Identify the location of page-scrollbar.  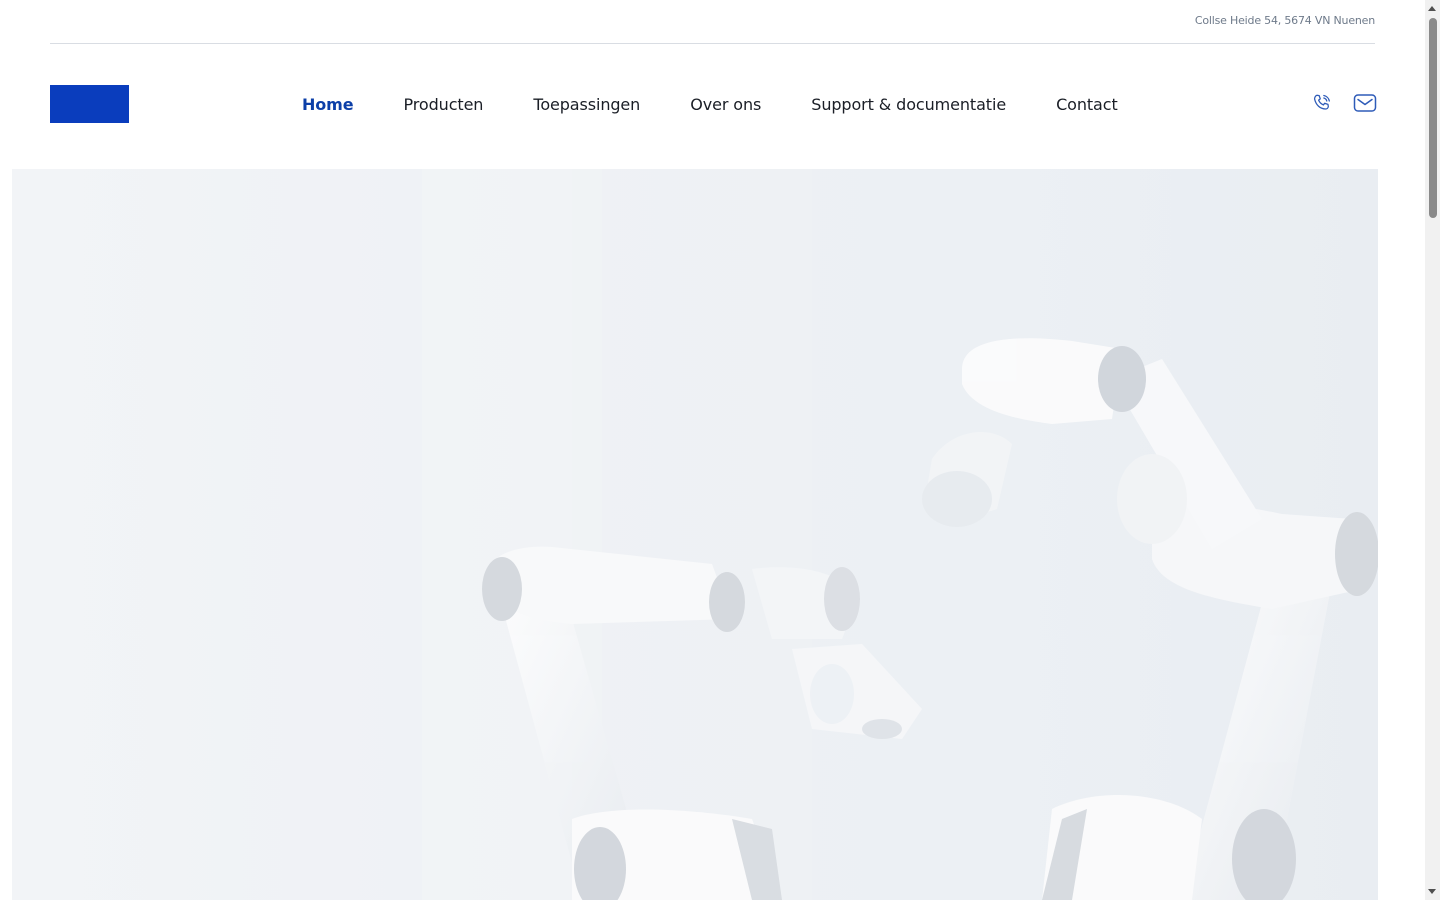
(1432, 450).